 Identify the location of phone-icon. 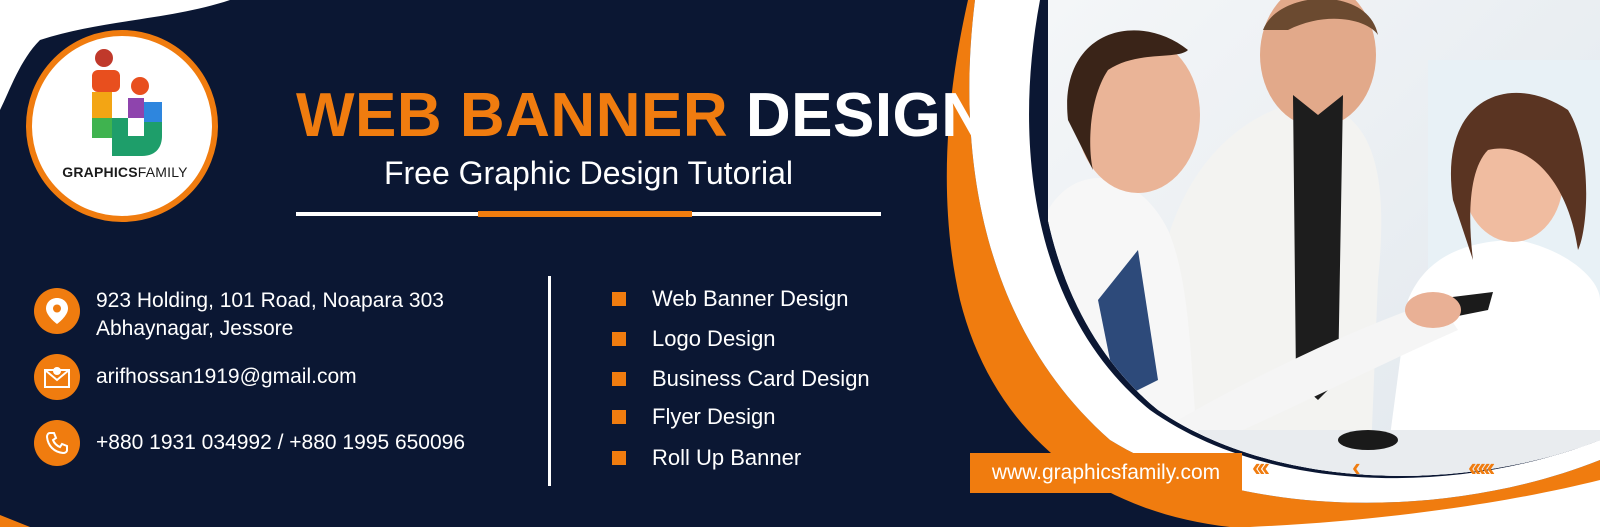
(57, 443).